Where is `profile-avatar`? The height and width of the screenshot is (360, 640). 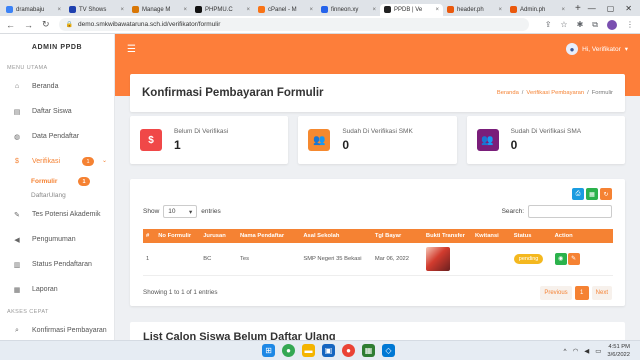 profile-avatar is located at coordinates (612, 24).